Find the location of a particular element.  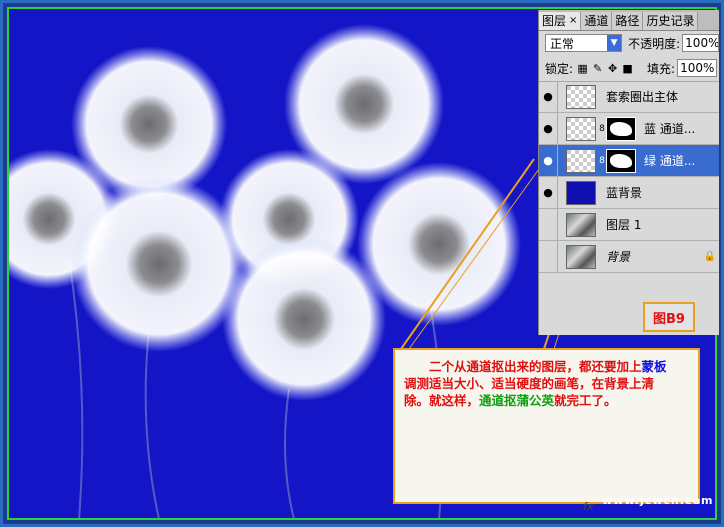

lock-brush-icon: ✎ is located at coordinates (597, 68).